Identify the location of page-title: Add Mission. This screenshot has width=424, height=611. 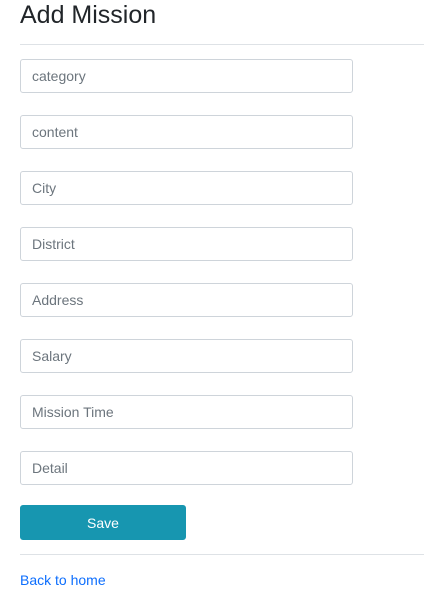
(88, 15).